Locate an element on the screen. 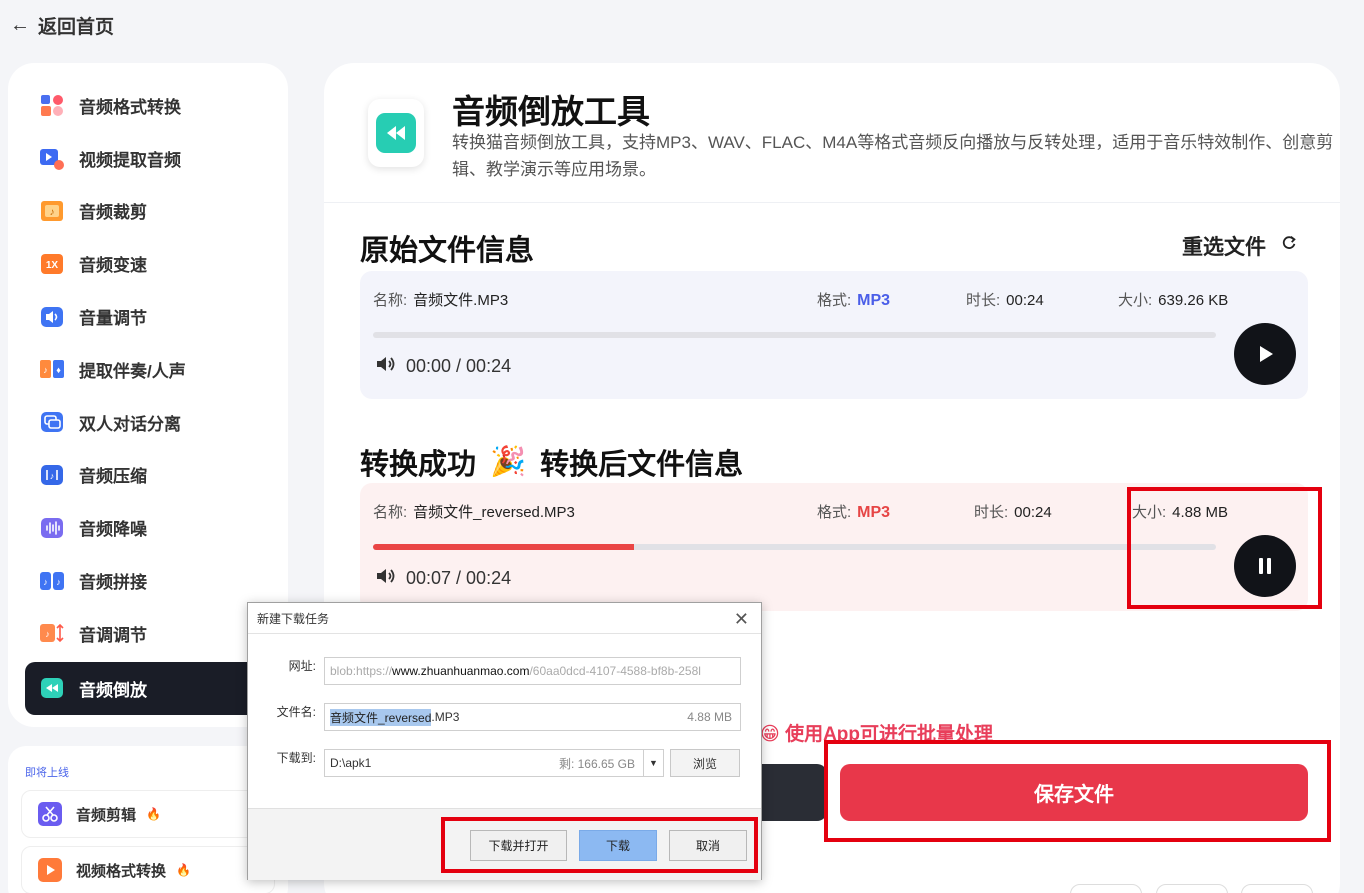 The width and height of the screenshot is (1364, 893). pitch-icon: ♪ is located at coordinates (52, 633).